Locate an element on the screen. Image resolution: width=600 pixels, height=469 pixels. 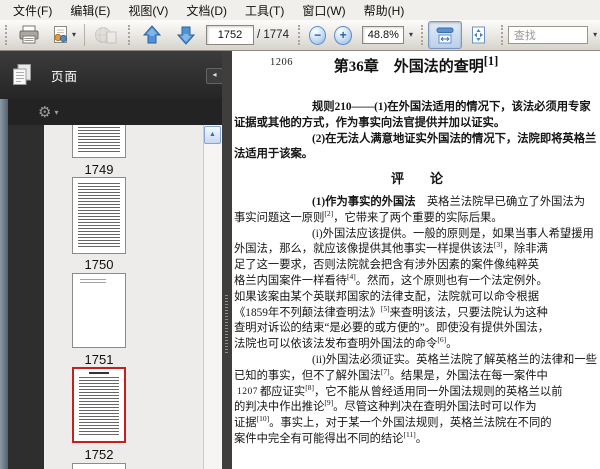
print-button is located at coordinates (29, 35).